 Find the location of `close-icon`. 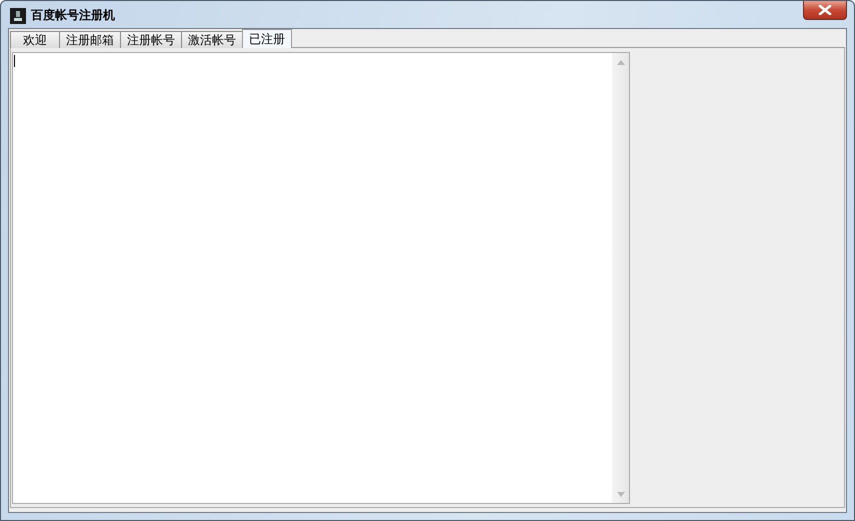

close-icon is located at coordinates (825, 10).